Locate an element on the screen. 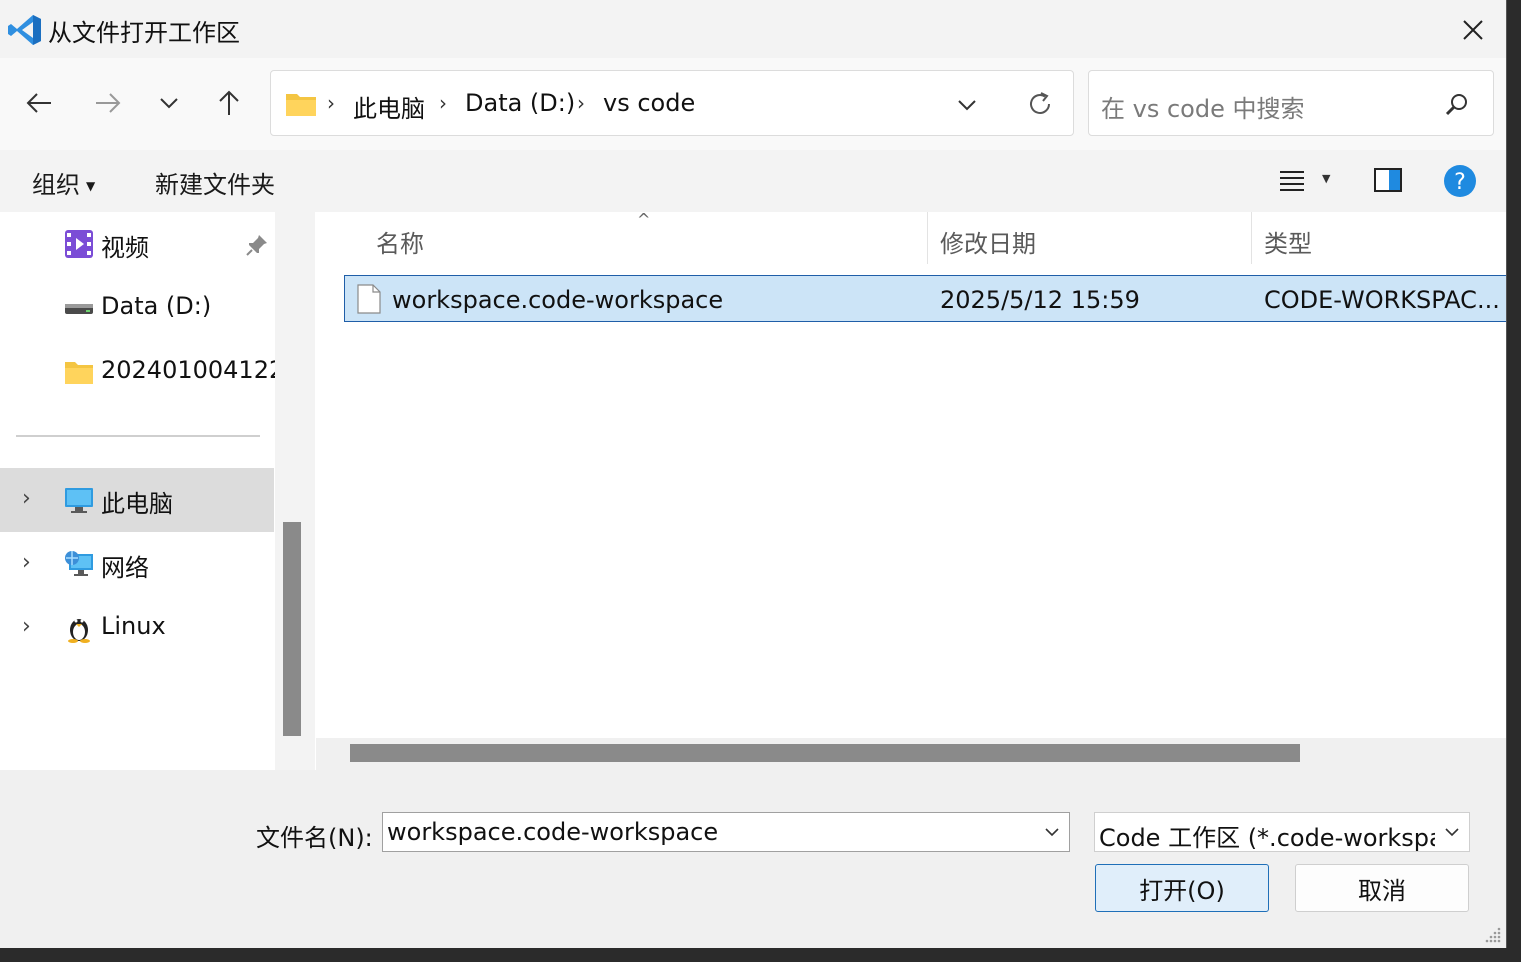 This screenshot has width=1521, height=962. organize-label: 组织 is located at coordinates (56, 185).